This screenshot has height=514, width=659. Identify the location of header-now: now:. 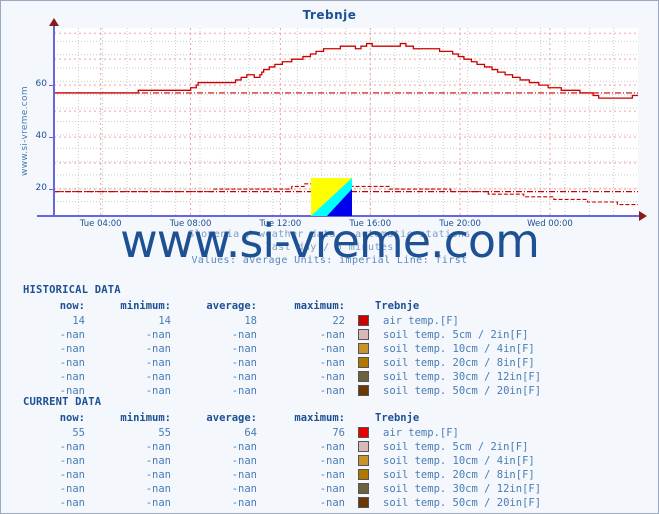
(72, 418).